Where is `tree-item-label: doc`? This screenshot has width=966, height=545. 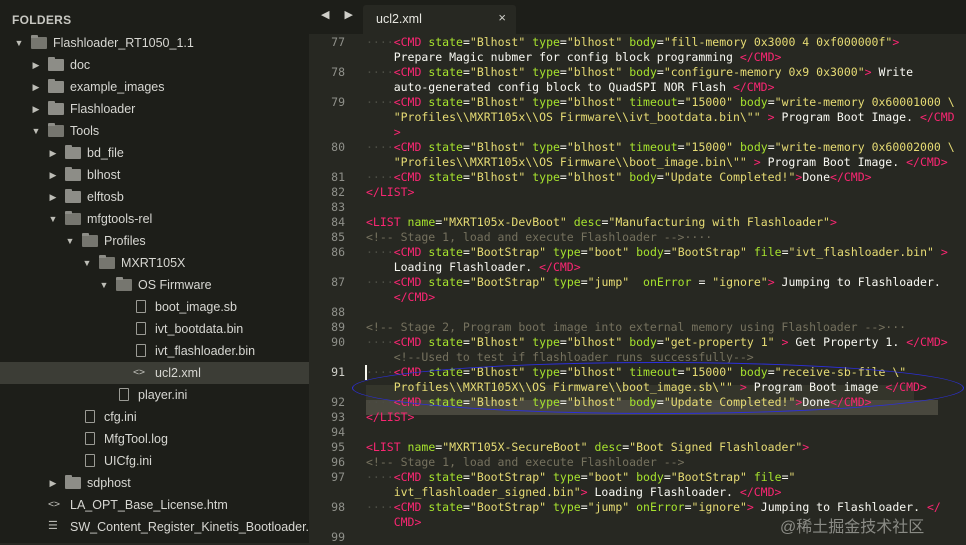
tree-item-label: doc is located at coordinates (80, 65).